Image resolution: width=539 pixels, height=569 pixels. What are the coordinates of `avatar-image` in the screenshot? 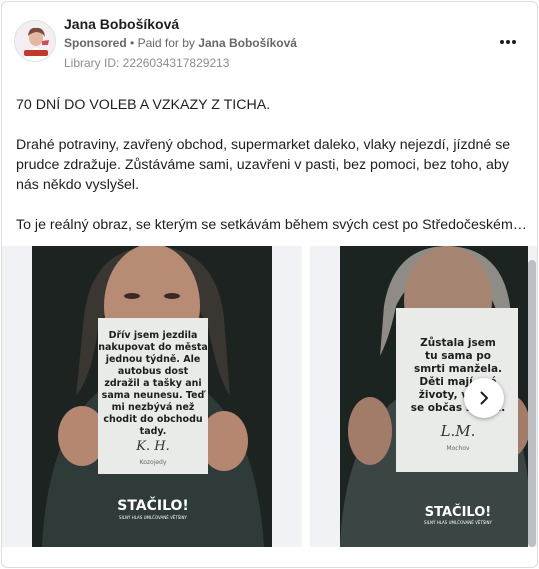 It's located at (35, 41).